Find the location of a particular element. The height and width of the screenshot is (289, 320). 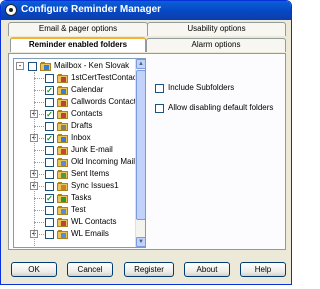

allow-disabling-default-folders-checkbox is located at coordinates (159, 108).